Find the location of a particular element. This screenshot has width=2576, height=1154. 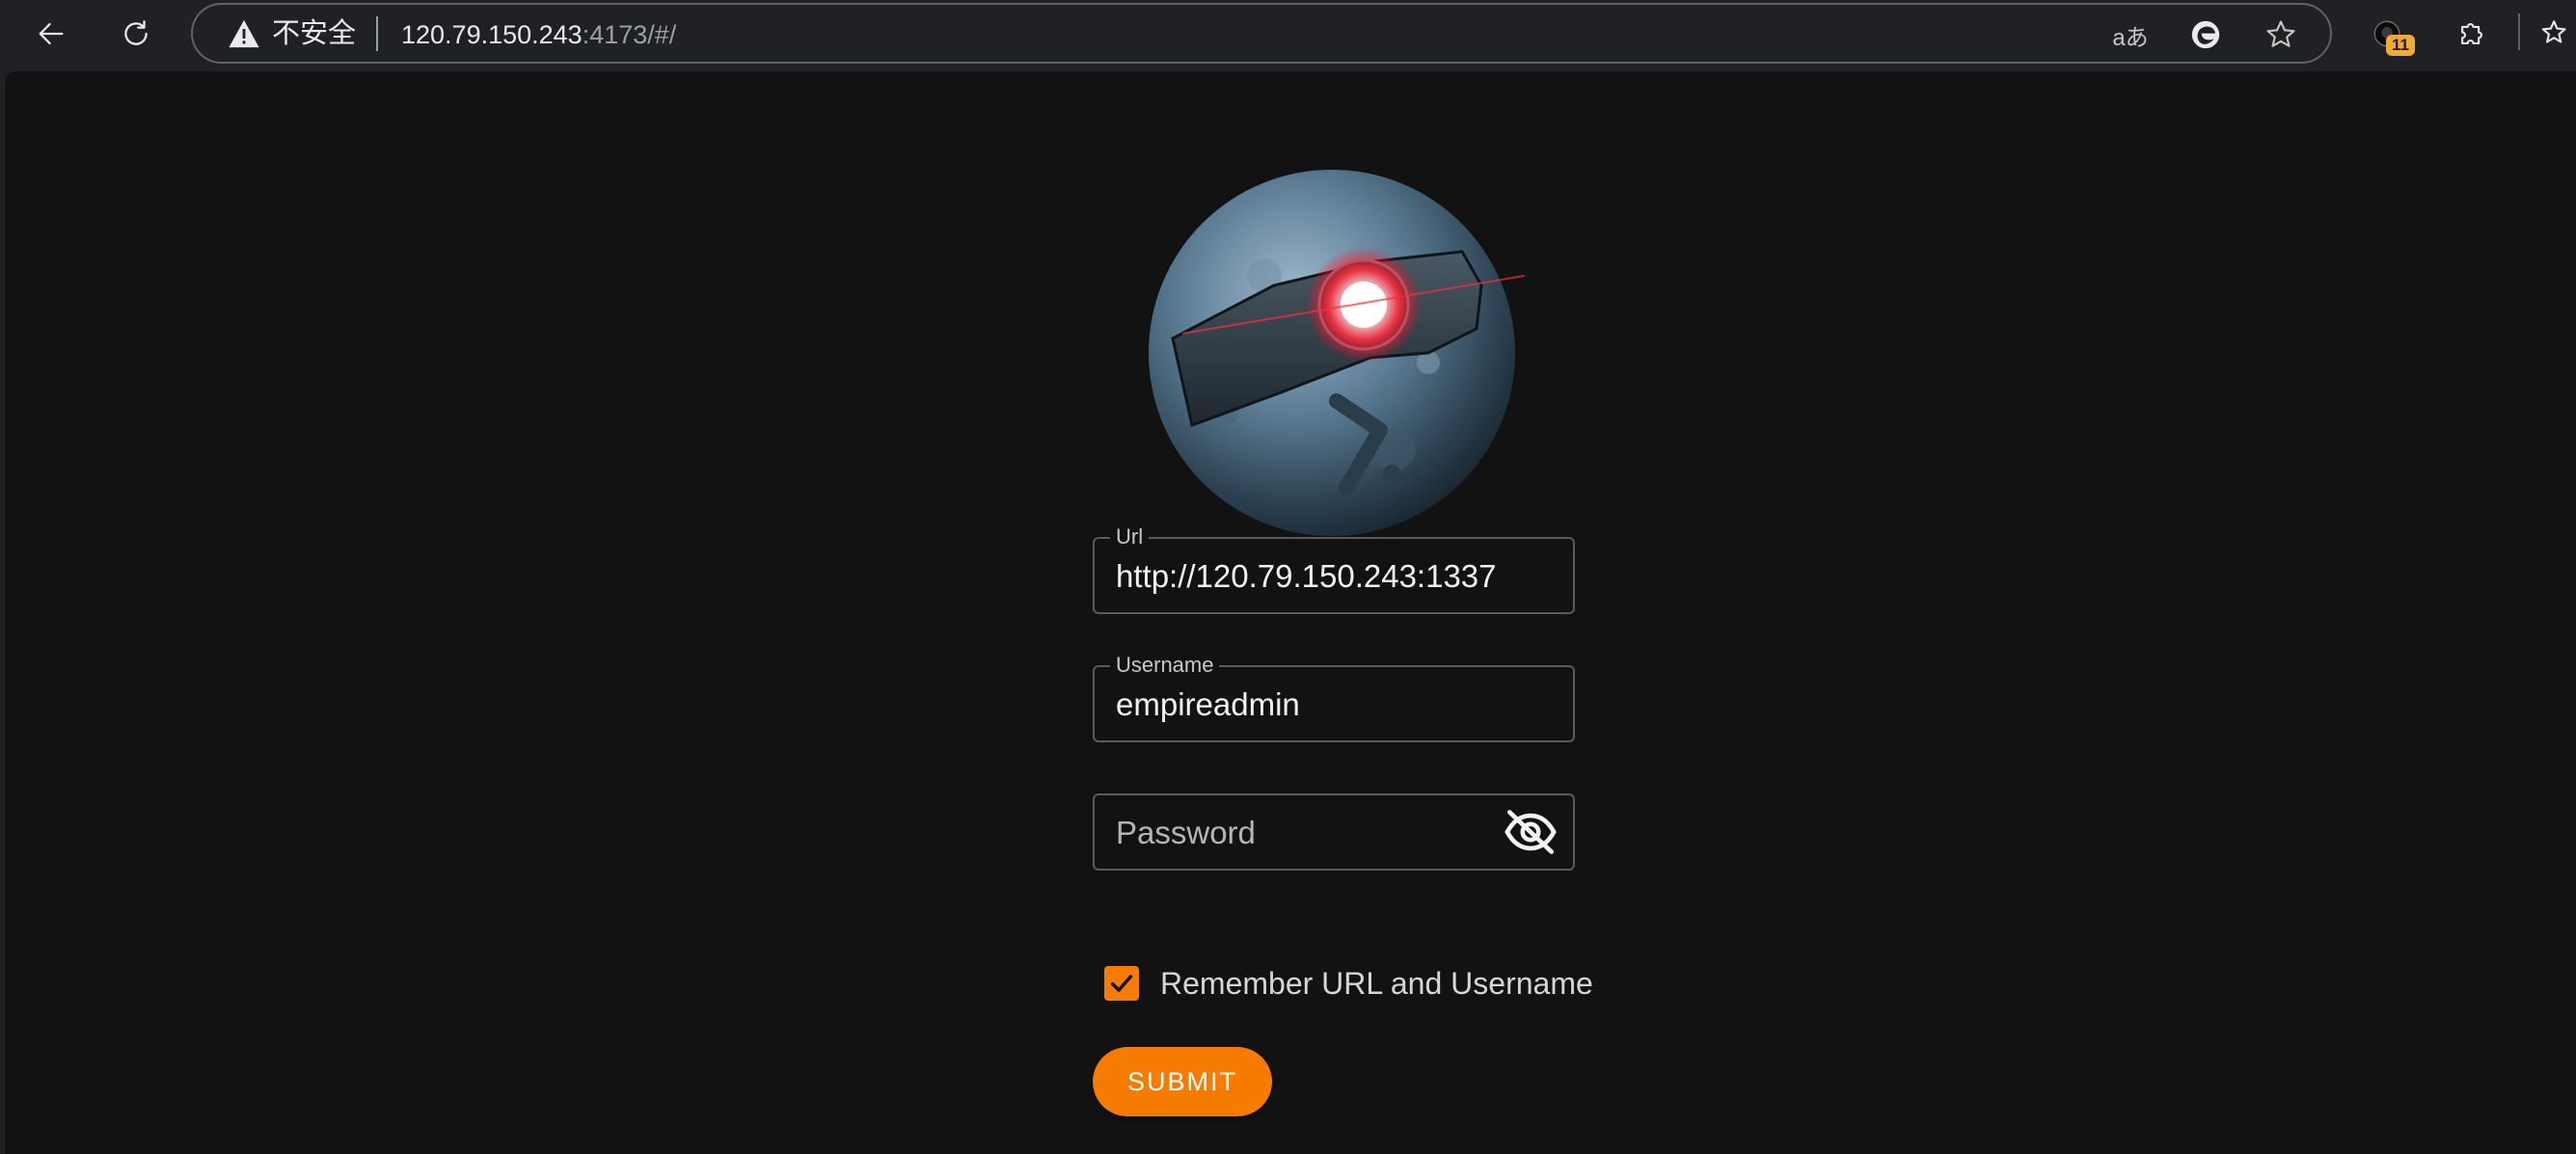

password-input: Password is located at coordinates (1186, 833).